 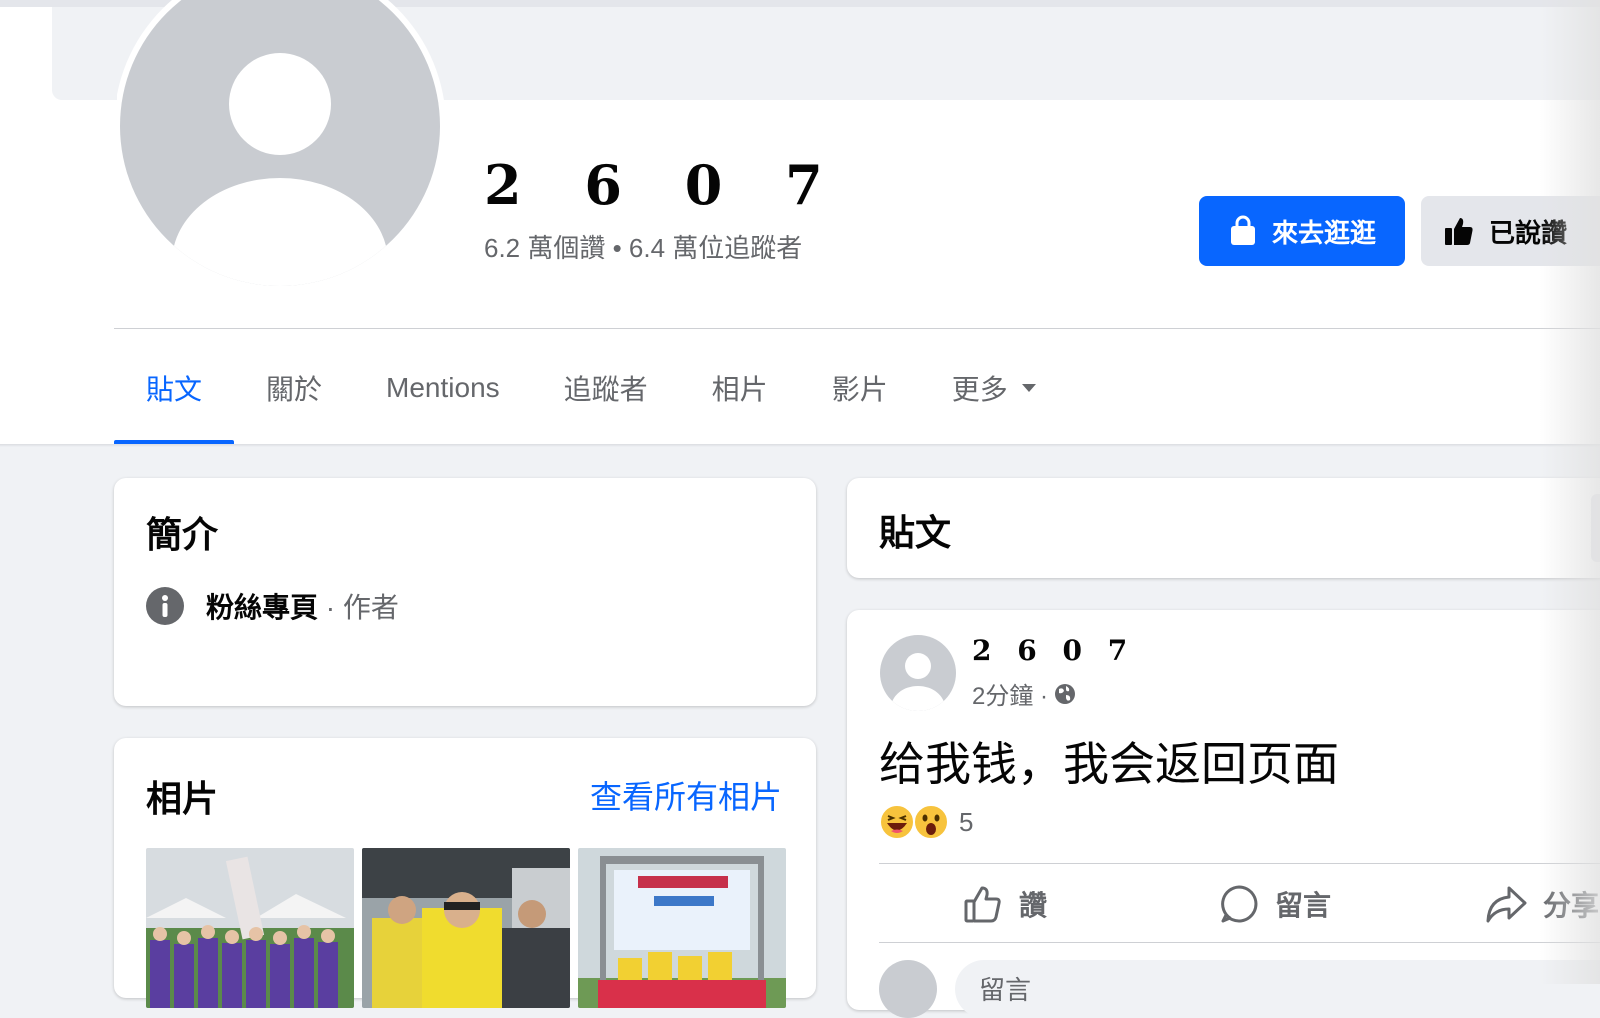 What do you see at coordinates (1323, 232) in the screenshot?
I see `shop-button-label: 來去逛逛` at bounding box center [1323, 232].